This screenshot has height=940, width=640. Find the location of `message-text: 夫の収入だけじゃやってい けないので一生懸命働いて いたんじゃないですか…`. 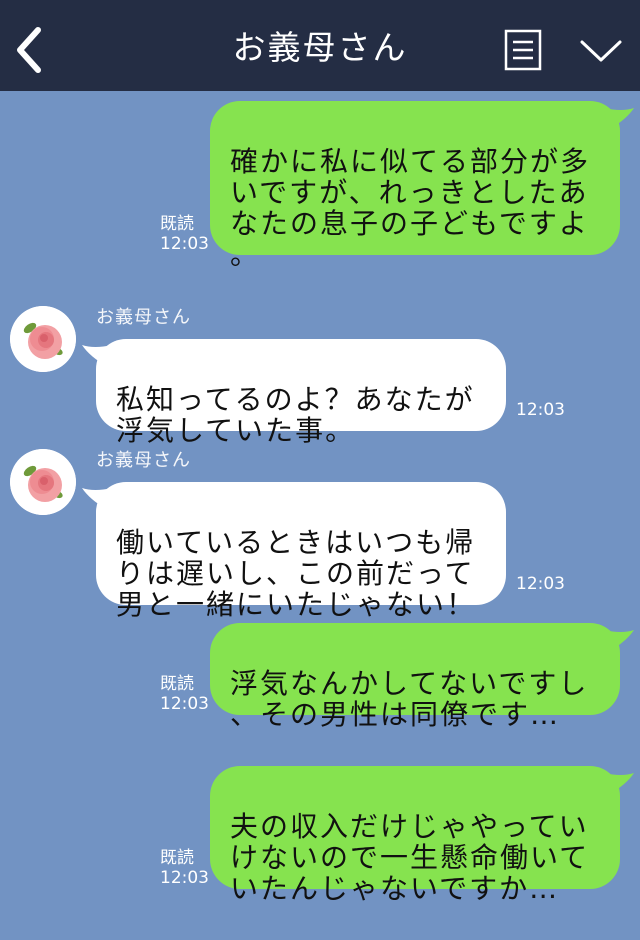

message-text: 夫の収入だけじゃやってい けないので一生懸命働いて いたんじゃないですか… is located at coordinates (410, 857).